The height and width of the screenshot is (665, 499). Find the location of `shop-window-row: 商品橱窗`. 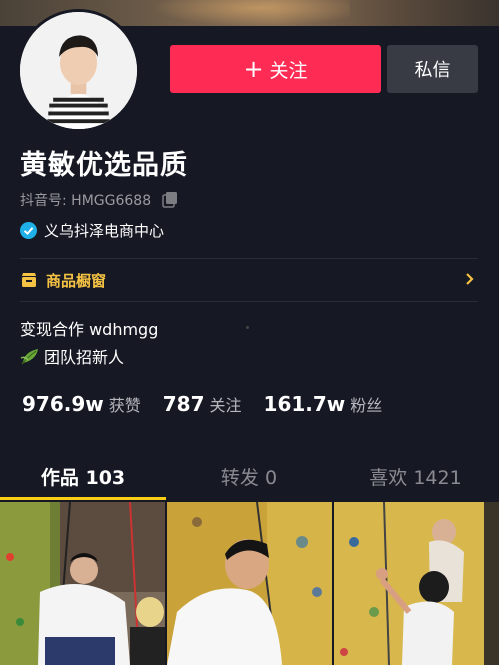

shop-window-row: 商品橱窗 is located at coordinates (249, 280).